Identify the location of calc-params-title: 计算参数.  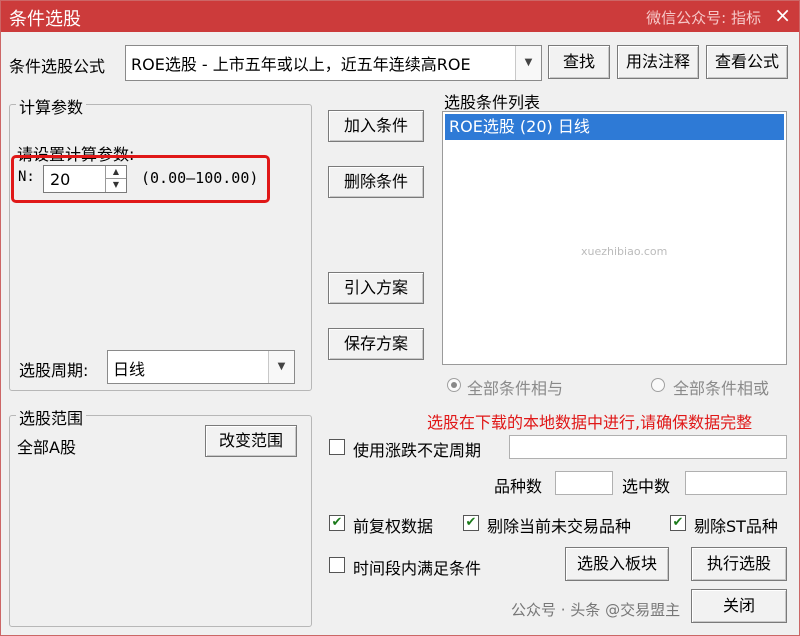
(51, 106).